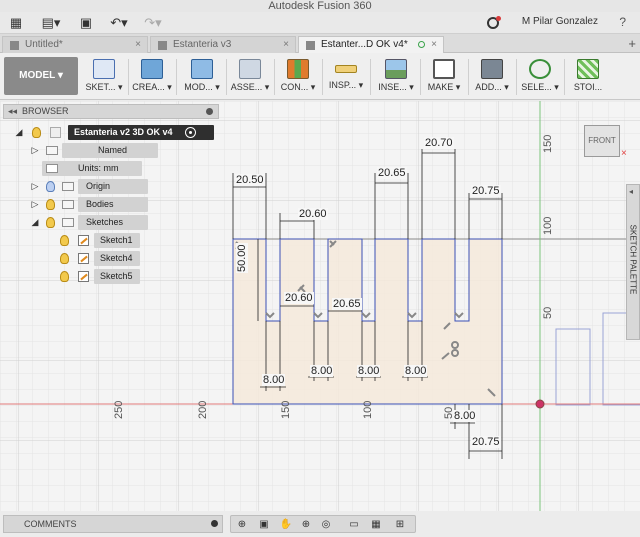 The width and height of the screenshot is (640, 537). Describe the element at coordinates (371, 44) in the screenshot. I see `tab-estanteria-active: Estanter...D OK v4* ×` at that location.